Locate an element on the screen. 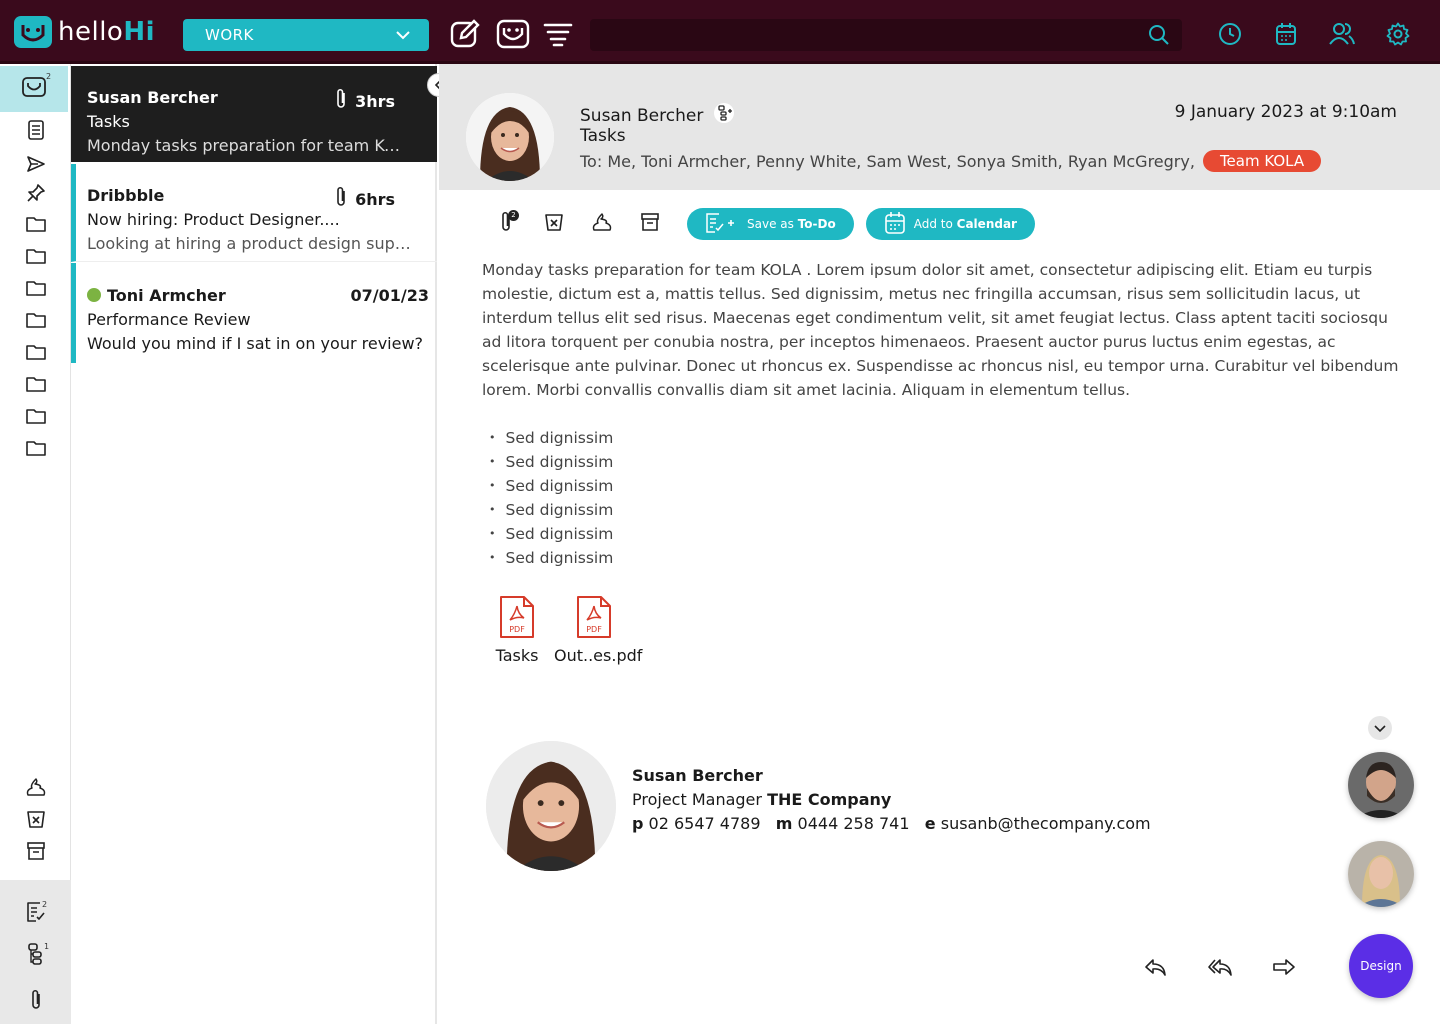  email-actions-toolbar: 2 Save as To-Do Add to Calendar is located at coordinates (758, 224).